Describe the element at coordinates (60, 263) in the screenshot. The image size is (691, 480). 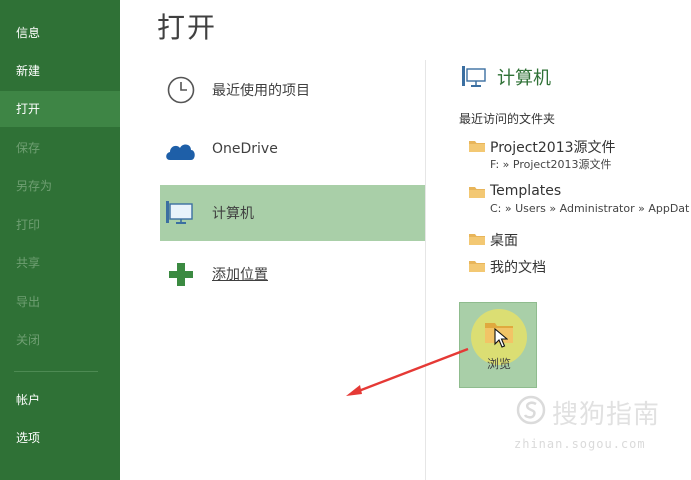
I see `nav-share: 共享` at that location.